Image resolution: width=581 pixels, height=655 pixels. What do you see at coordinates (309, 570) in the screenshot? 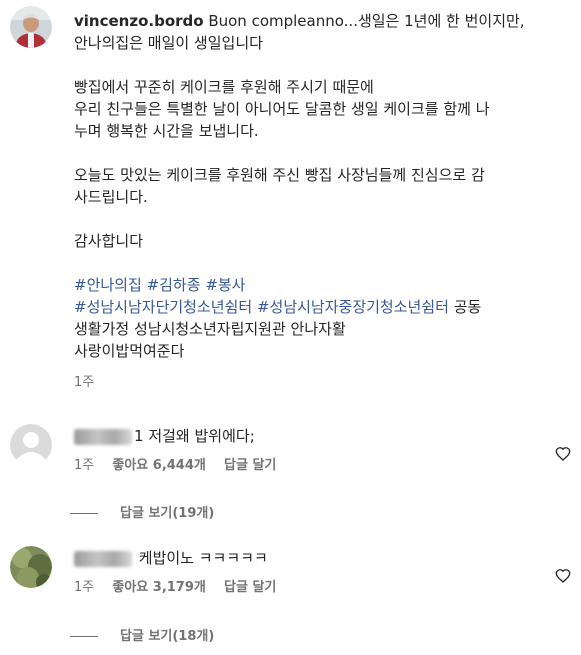
I see `comment-body: 케밥이노 ㅋㅋㅋㅋㅋ 1주 좋아요 3,179개 답글 달기` at bounding box center [309, 570].